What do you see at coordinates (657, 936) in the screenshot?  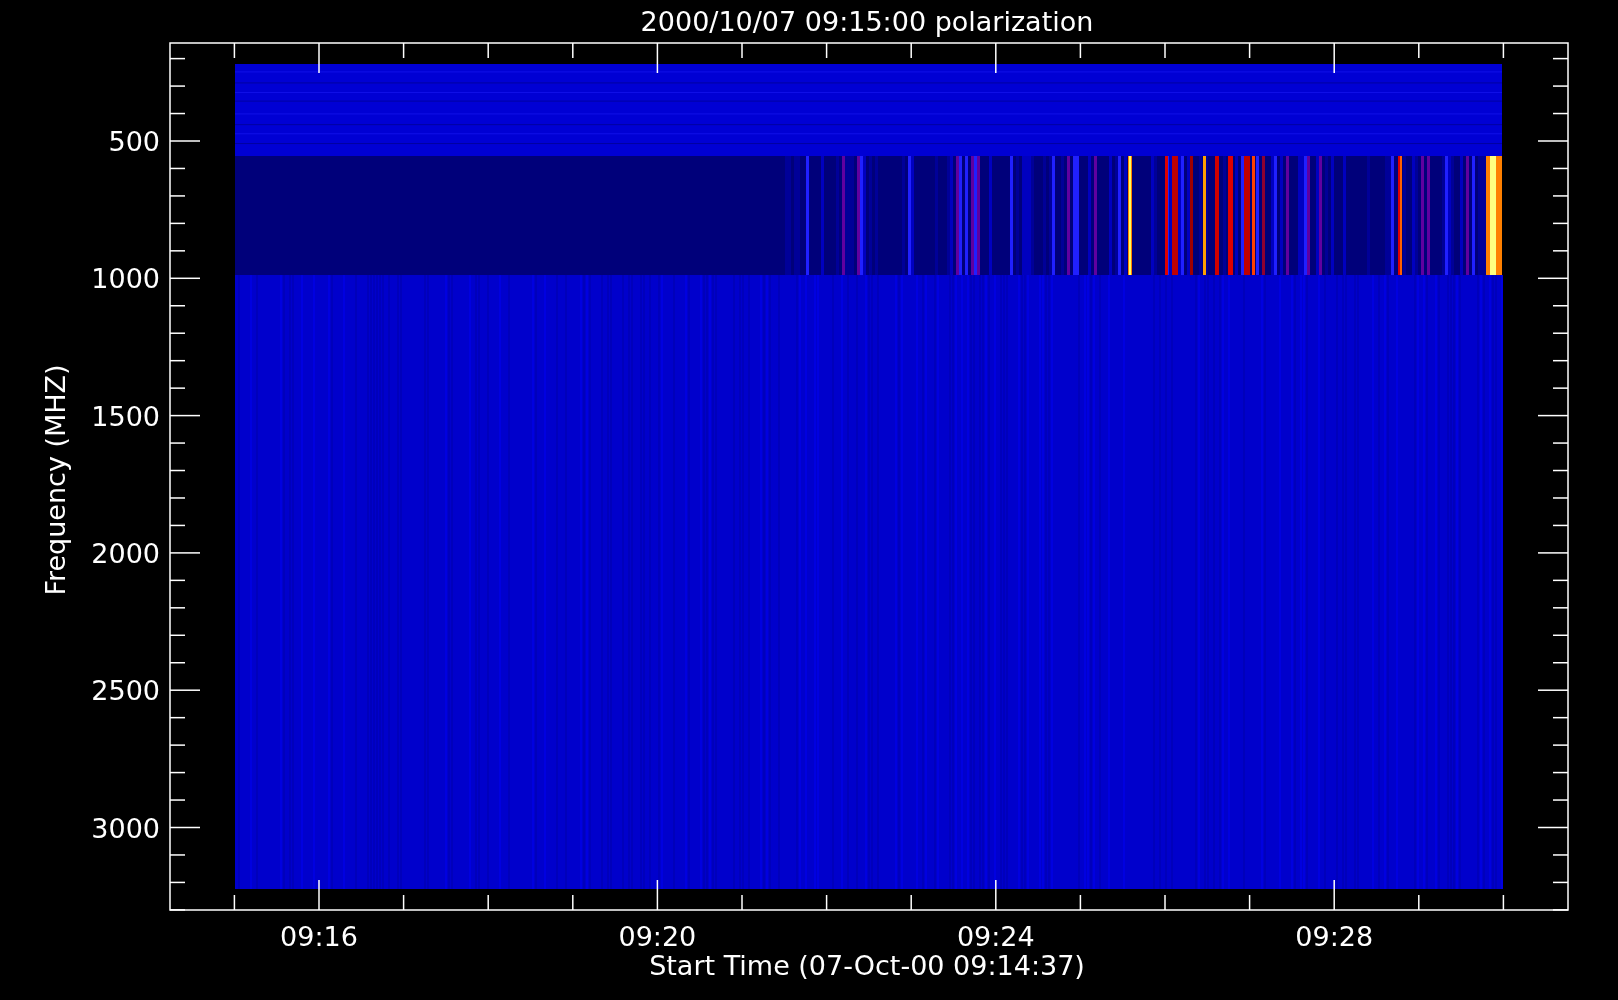 I see `x-tick-label: 09:20` at bounding box center [657, 936].